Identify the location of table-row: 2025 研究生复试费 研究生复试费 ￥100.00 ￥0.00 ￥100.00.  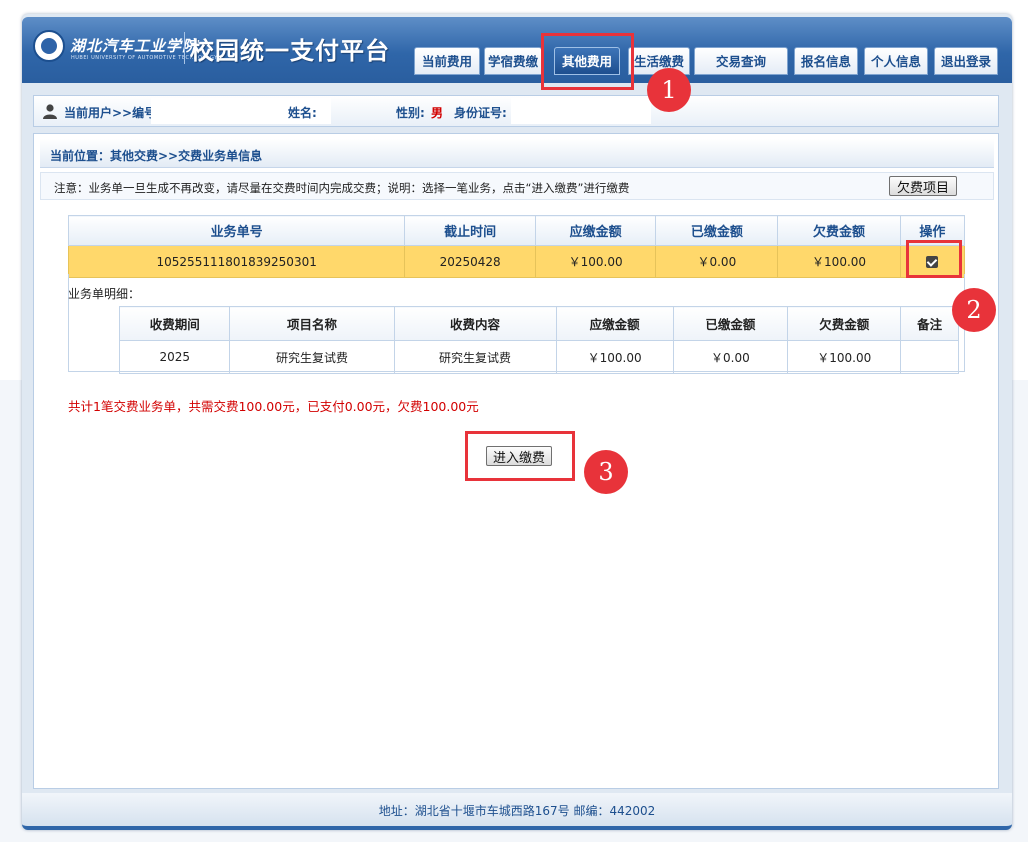
(538, 357).